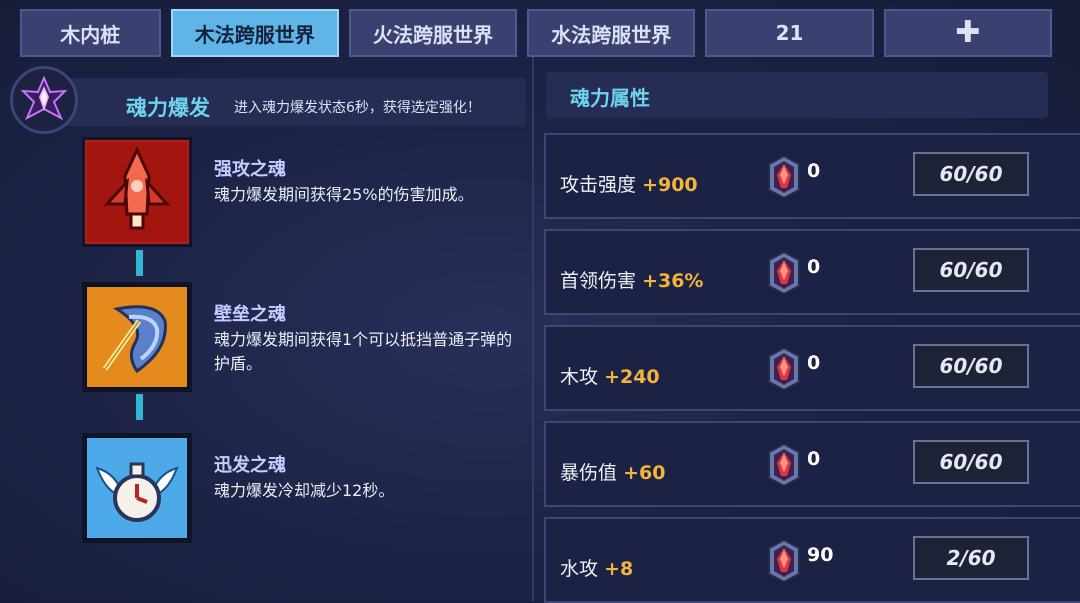 This screenshot has height=603, width=1080. Describe the element at coordinates (797, 95) in the screenshot. I see `soul-attributes-title: 魂力属性` at that location.